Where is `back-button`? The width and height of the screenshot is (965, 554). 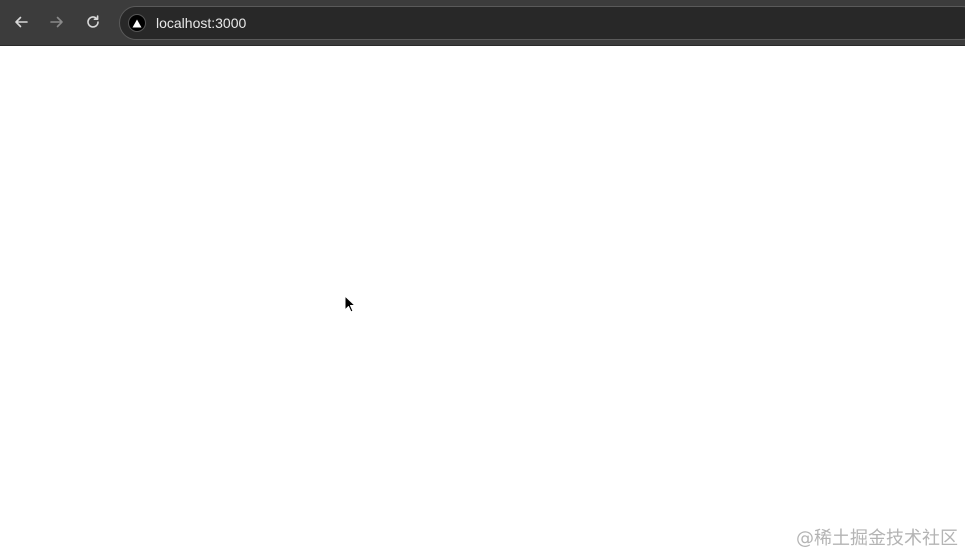
back-button is located at coordinates (21, 22).